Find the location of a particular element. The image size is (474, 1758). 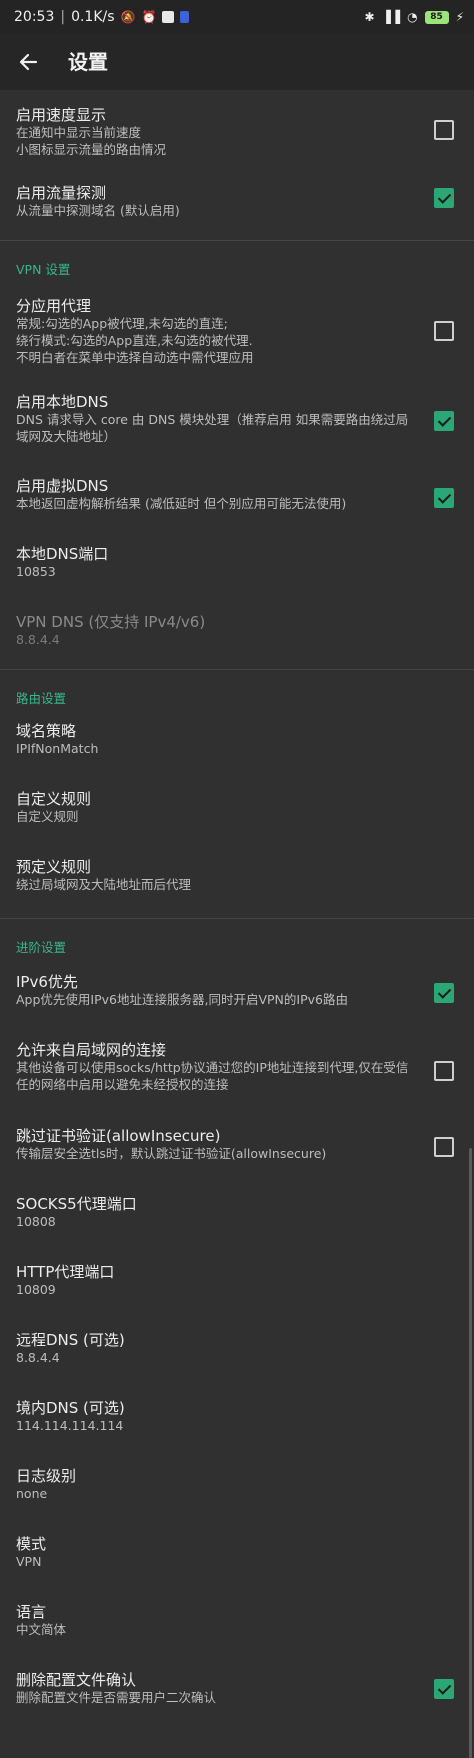

setting-ipv6-preferred: IPv6优先 App优先使用IPv6地址连接服务器,同时开启VPN的IPv6路由 is located at coordinates (237, 1004).